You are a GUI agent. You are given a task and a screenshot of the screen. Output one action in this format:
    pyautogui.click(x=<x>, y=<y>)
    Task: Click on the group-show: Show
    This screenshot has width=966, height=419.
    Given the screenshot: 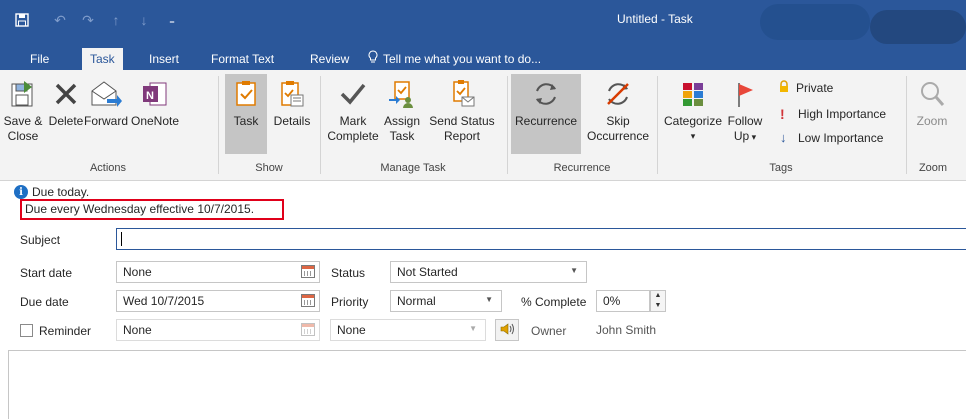 What is the action you would take?
    pyautogui.click(x=269, y=168)
    